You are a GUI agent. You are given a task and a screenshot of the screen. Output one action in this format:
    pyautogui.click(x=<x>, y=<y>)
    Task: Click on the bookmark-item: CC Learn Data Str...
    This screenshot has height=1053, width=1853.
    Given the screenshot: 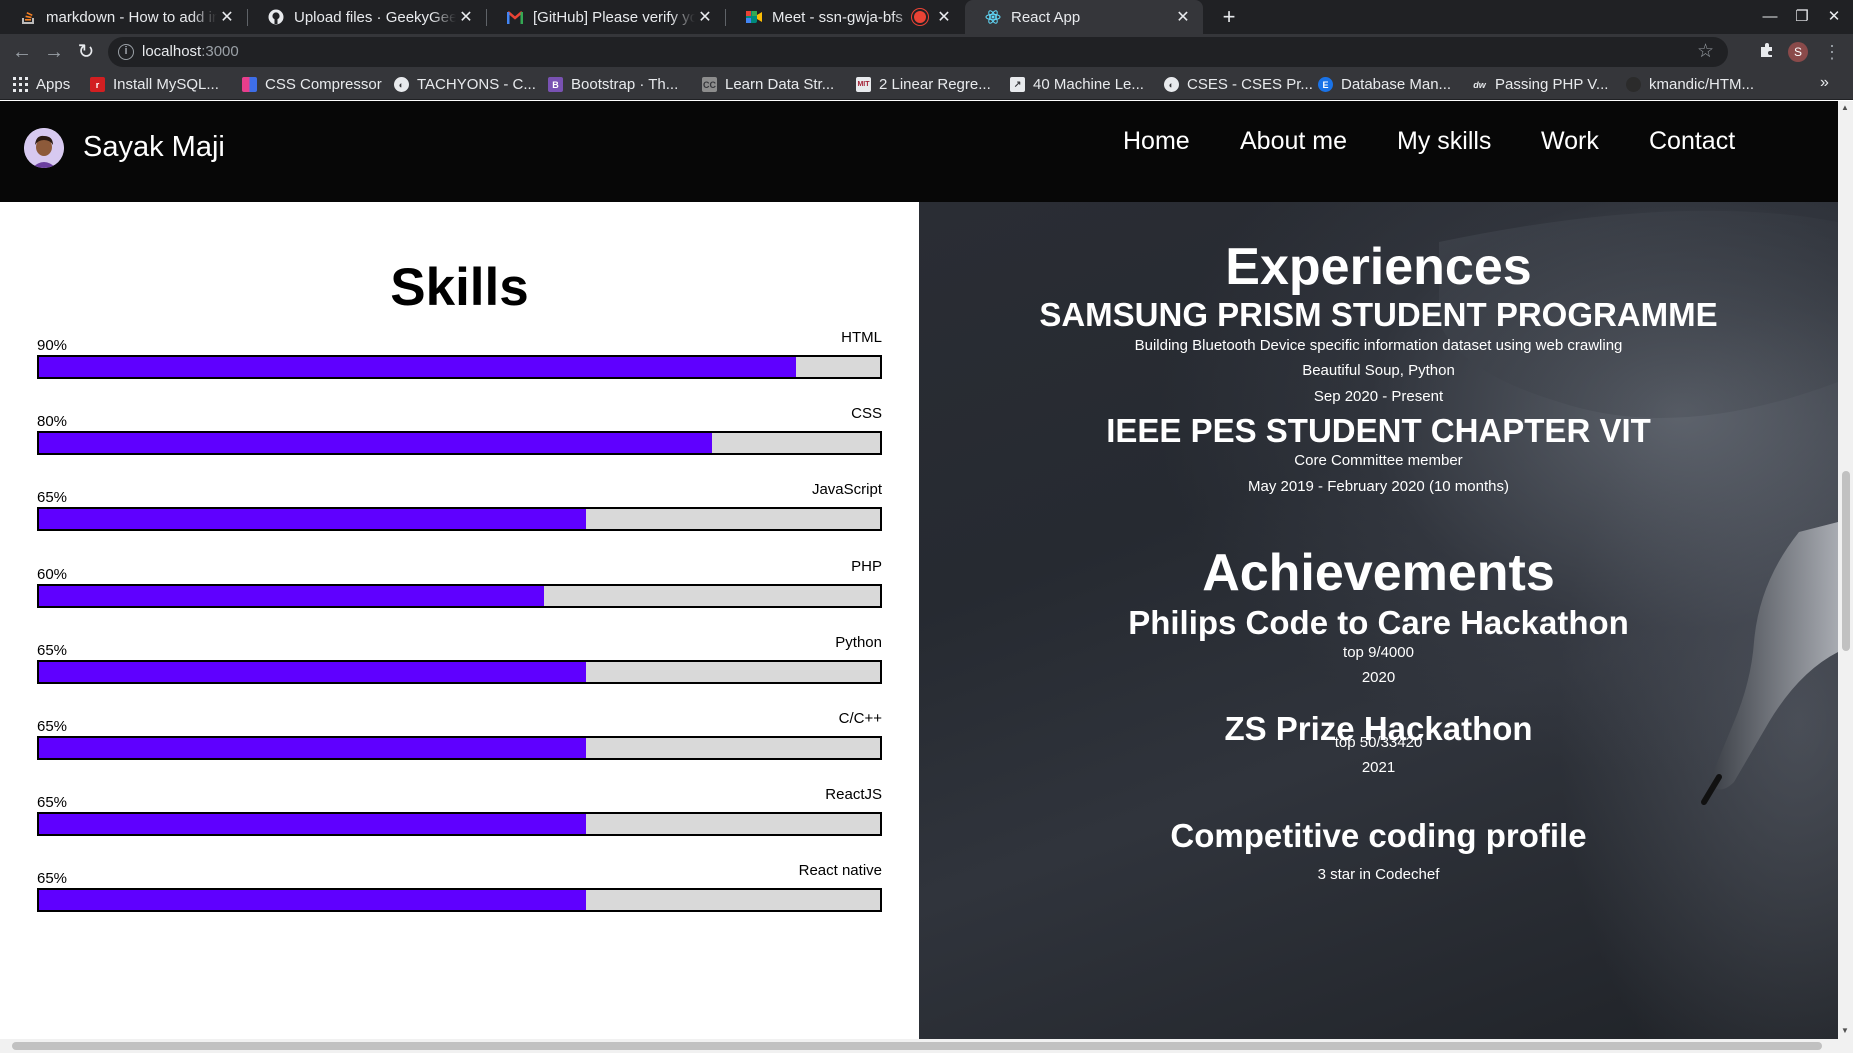 What is the action you would take?
    pyautogui.click(x=768, y=84)
    